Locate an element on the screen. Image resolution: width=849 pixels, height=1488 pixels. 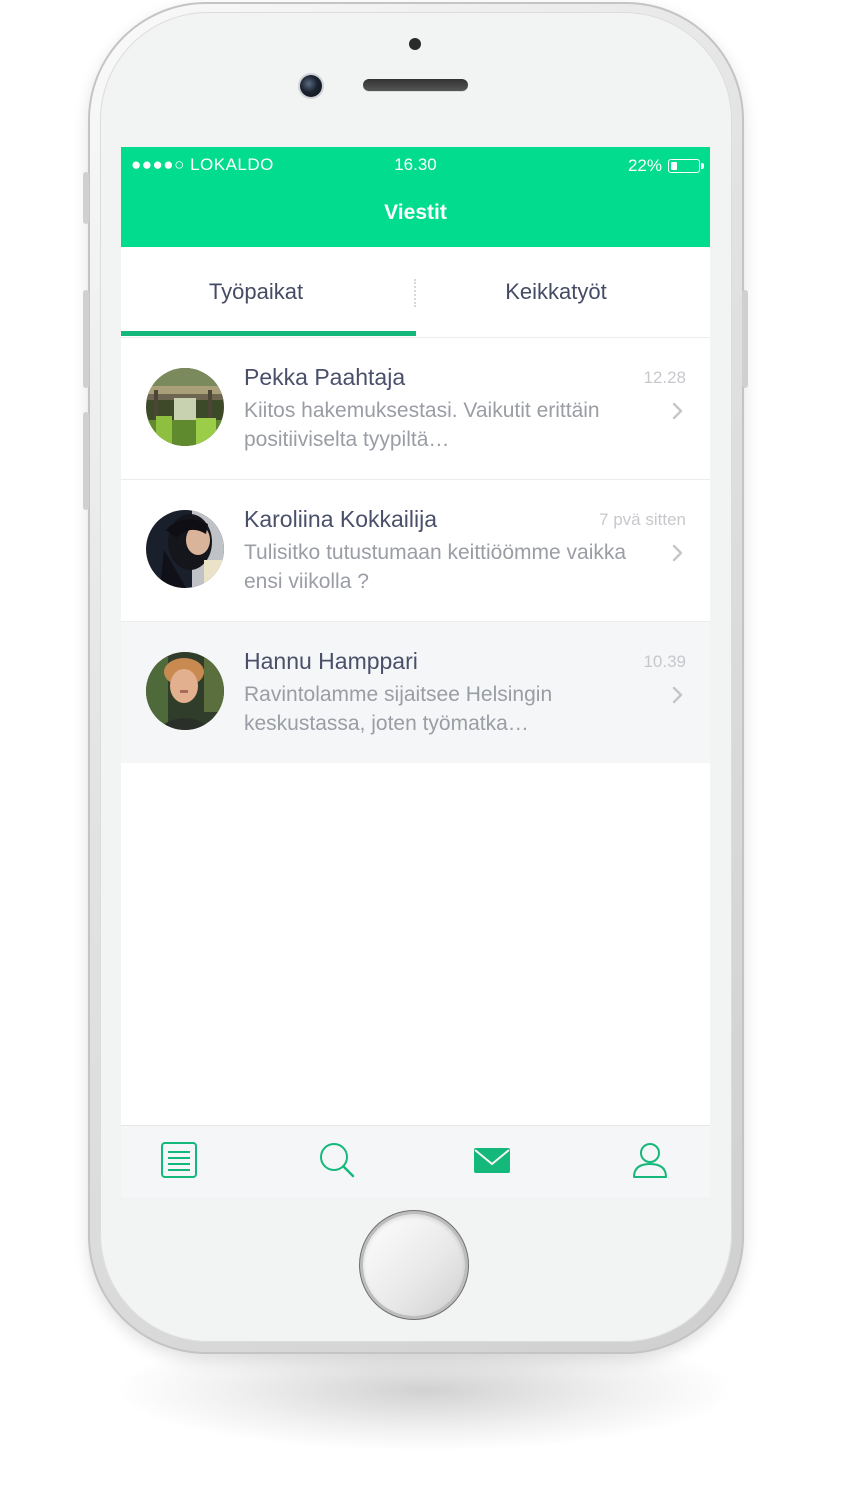
search-icon is located at coordinates (337, 1160).